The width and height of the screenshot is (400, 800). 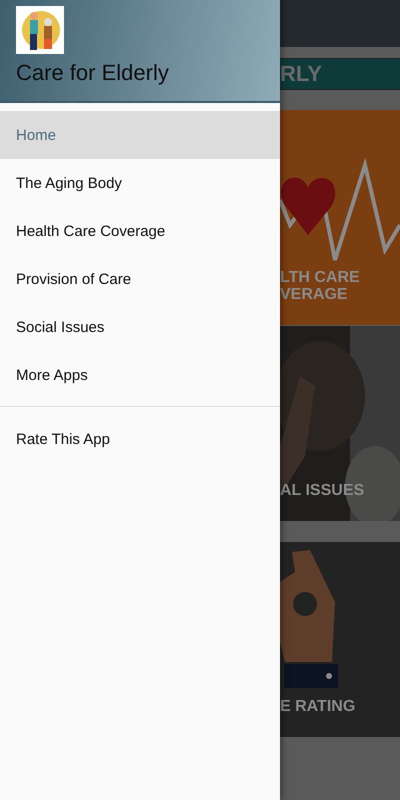 What do you see at coordinates (314, 294) in the screenshot?
I see `card-caption: VERAGE` at bounding box center [314, 294].